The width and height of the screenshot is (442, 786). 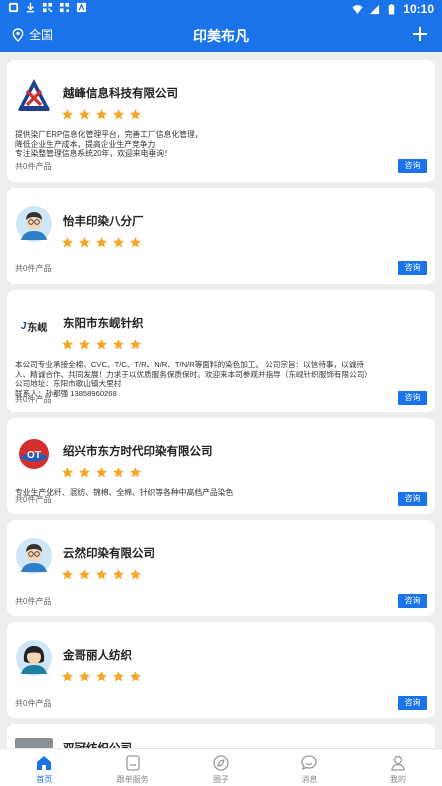 I want to click on chat-icon, so click(x=309, y=763).